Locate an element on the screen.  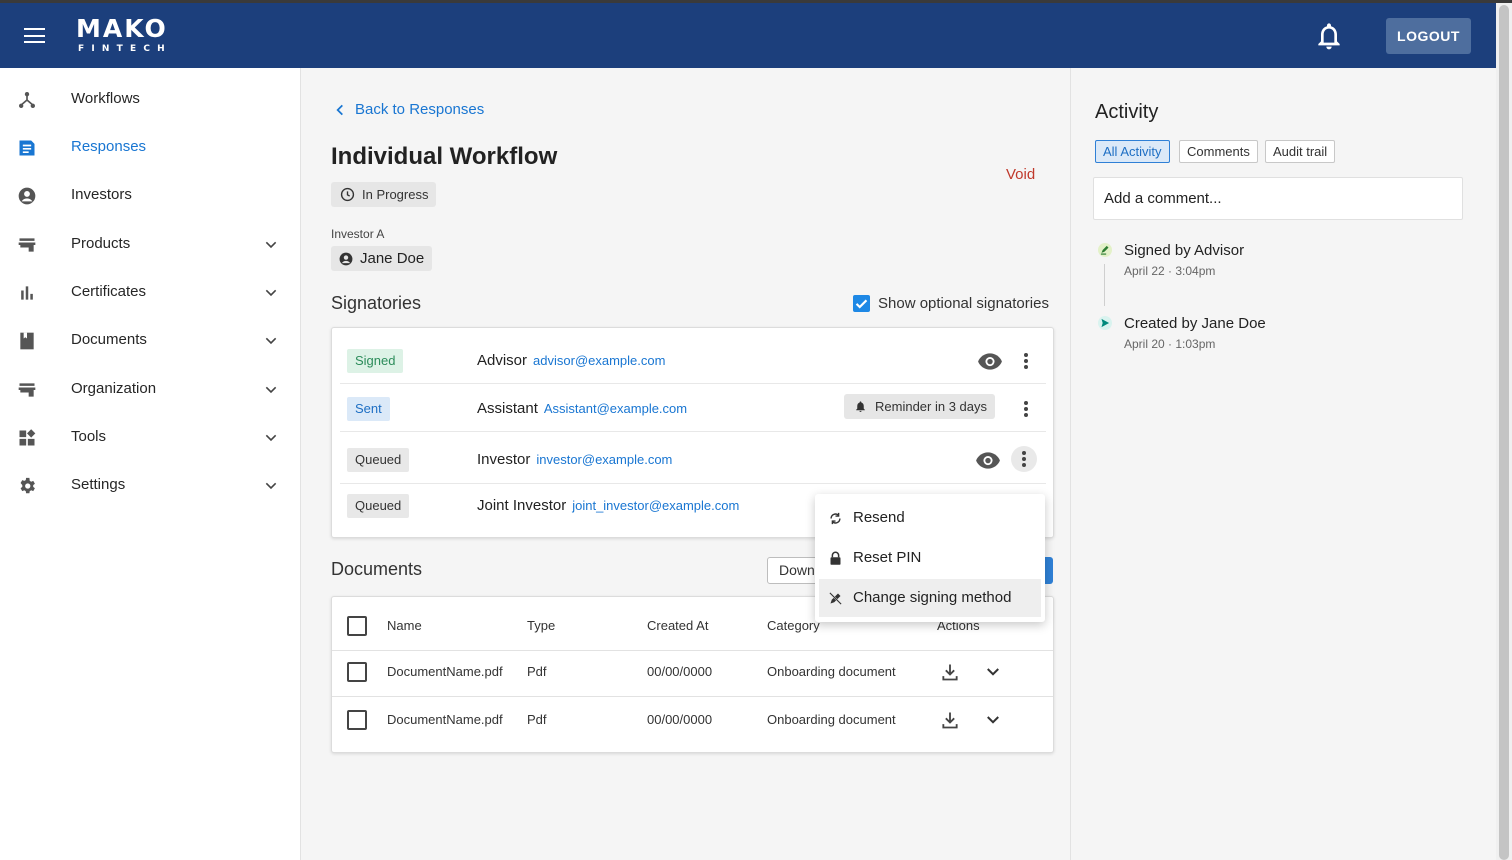
select-all-checkbox is located at coordinates (357, 626).